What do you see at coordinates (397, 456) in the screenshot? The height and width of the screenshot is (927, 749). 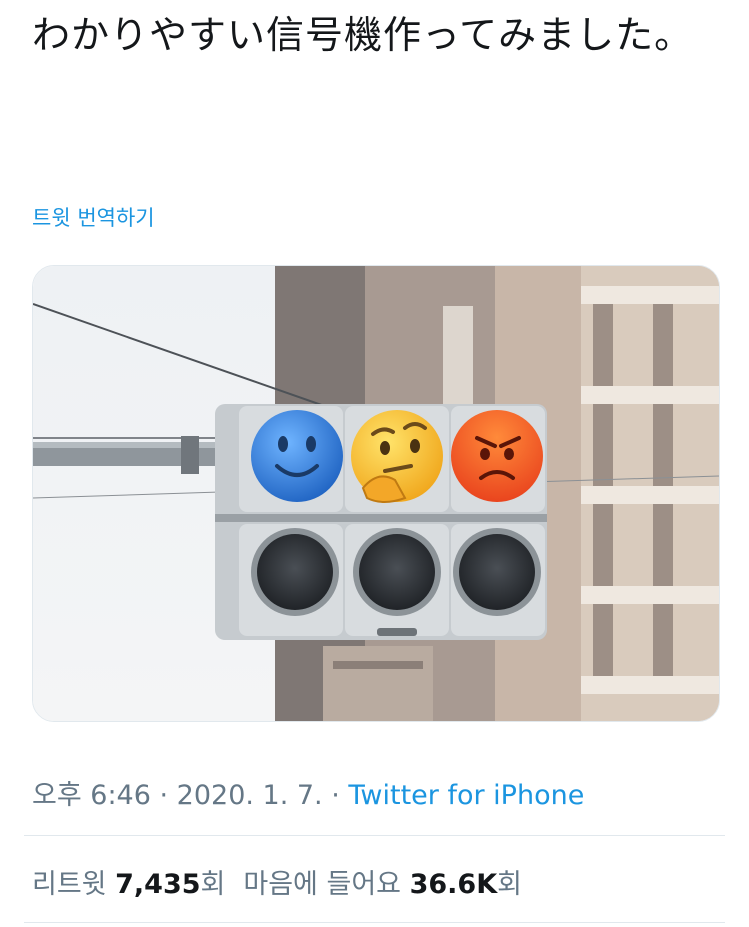 I see `thinking-face-icon` at bounding box center [397, 456].